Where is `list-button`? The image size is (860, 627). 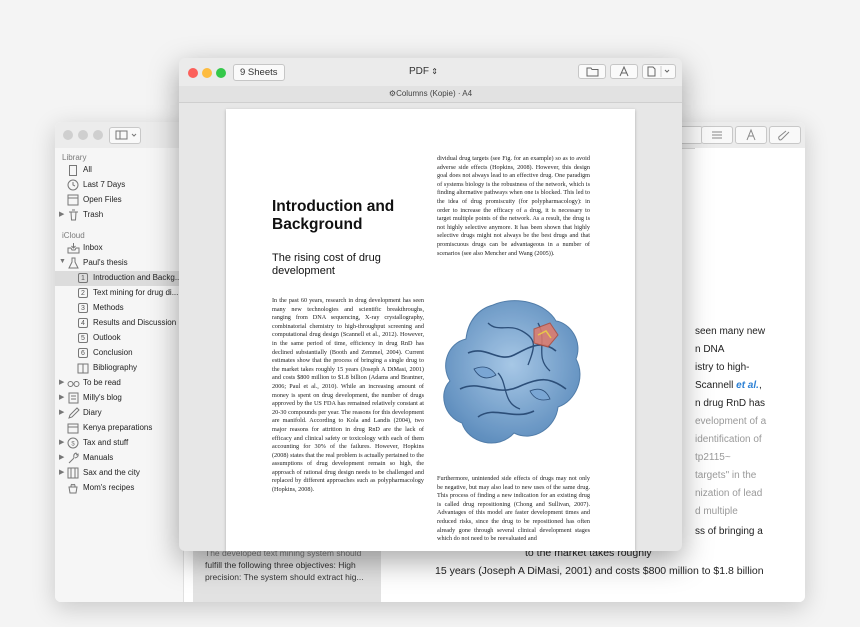
list-button is located at coordinates (717, 135).